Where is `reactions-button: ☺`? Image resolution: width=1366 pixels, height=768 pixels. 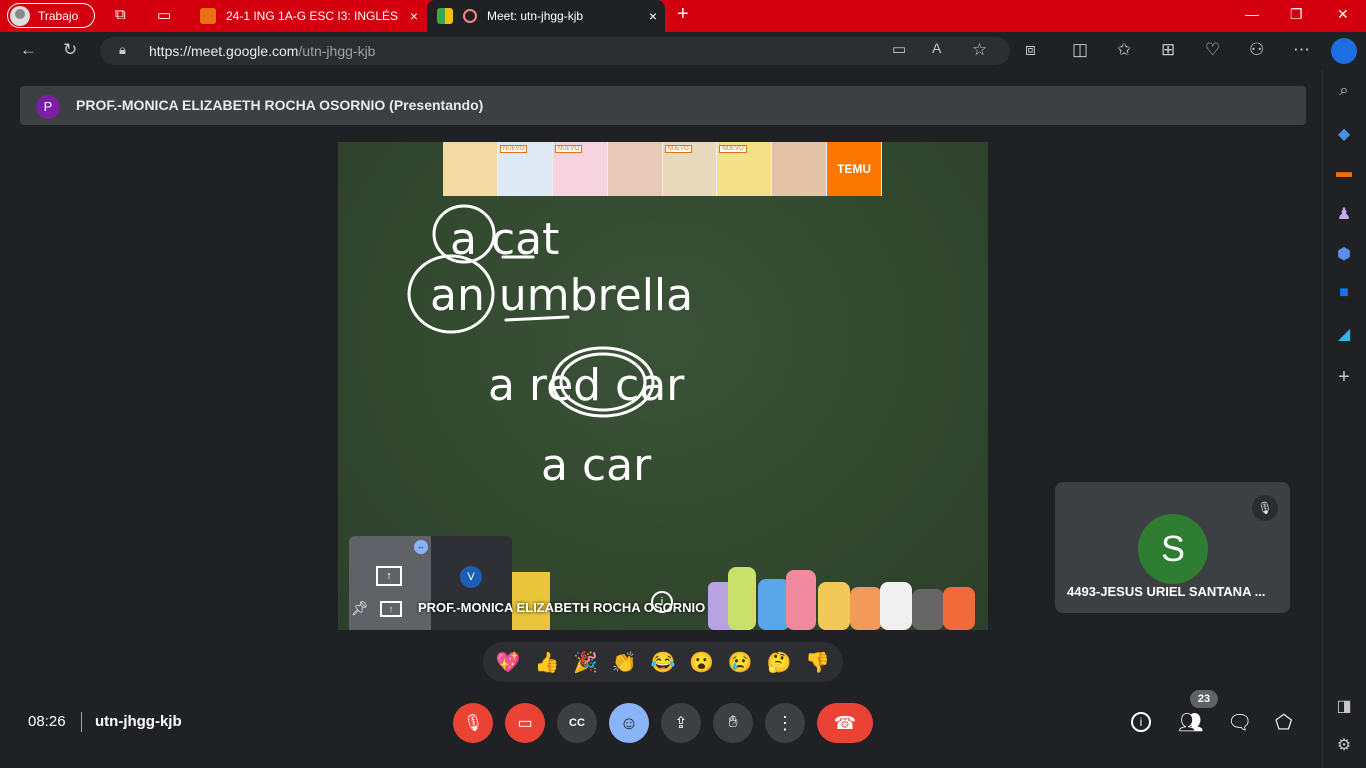 reactions-button: ☺ is located at coordinates (629, 723).